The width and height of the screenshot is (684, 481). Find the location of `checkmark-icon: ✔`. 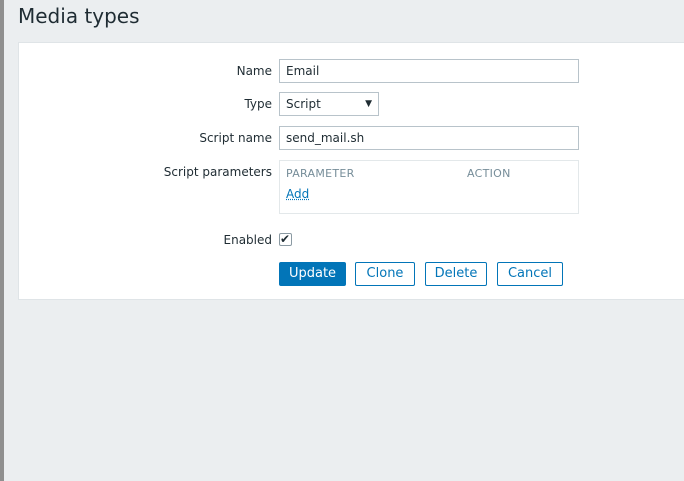

checkmark-icon: ✔ is located at coordinates (285, 239).